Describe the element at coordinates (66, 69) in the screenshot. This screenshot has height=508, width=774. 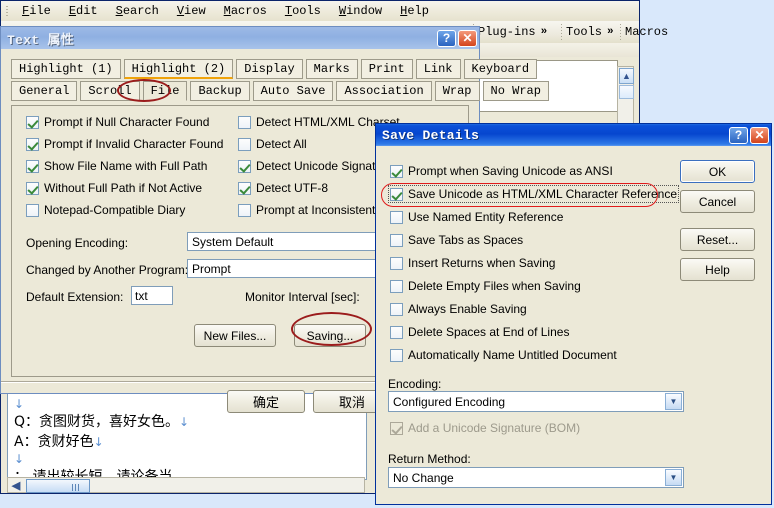
I see `tab-highlight-1: Highlight (1)` at that location.